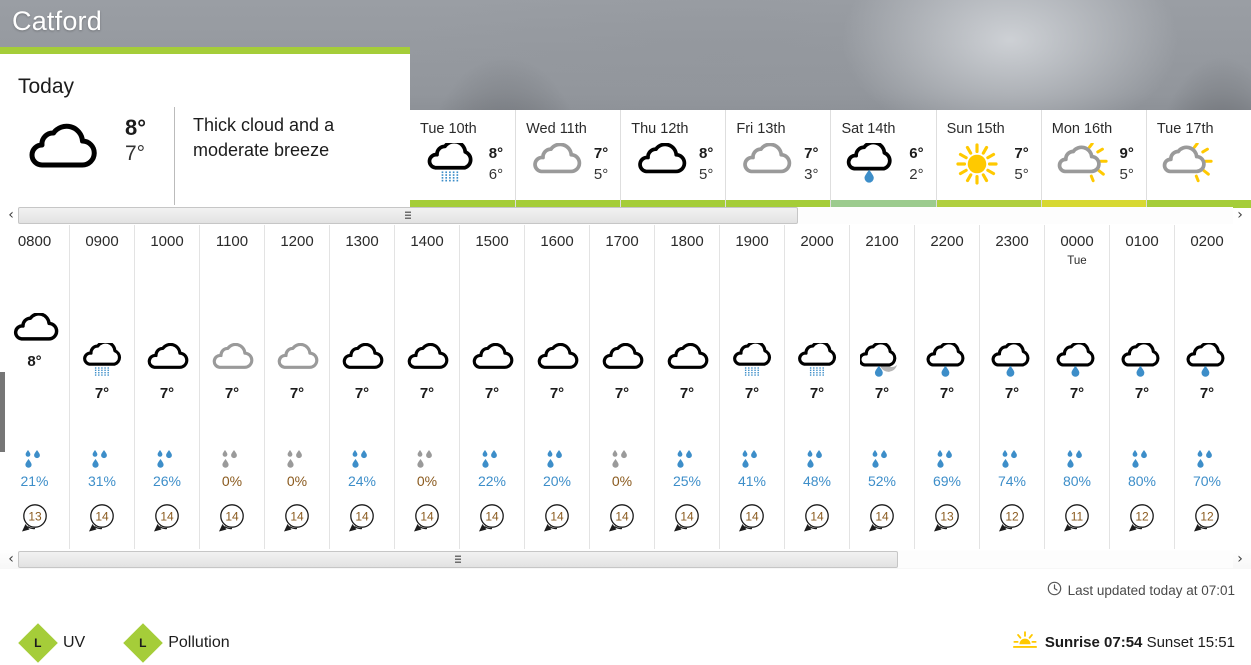 The height and width of the screenshot is (665, 1251). Describe the element at coordinates (1011, 387) in the screenshot. I see `hour-forecast-column: 2300 7° 74% 12` at that location.